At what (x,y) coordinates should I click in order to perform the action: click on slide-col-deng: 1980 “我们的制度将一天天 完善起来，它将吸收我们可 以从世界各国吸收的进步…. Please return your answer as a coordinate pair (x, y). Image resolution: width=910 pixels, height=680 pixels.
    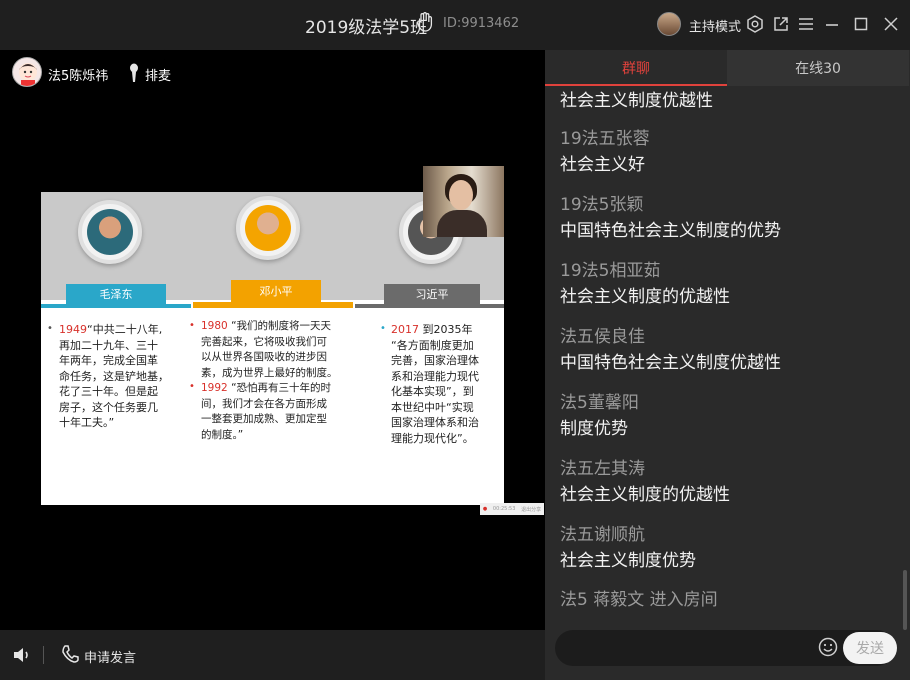
    Looking at the image, I should click on (269, 380).